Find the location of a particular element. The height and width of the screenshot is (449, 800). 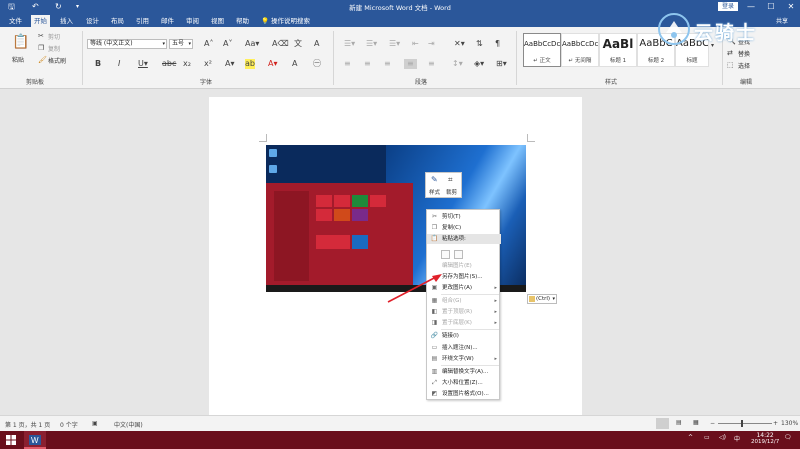

zoom-level: 130% is located at coordinates (789, 423).